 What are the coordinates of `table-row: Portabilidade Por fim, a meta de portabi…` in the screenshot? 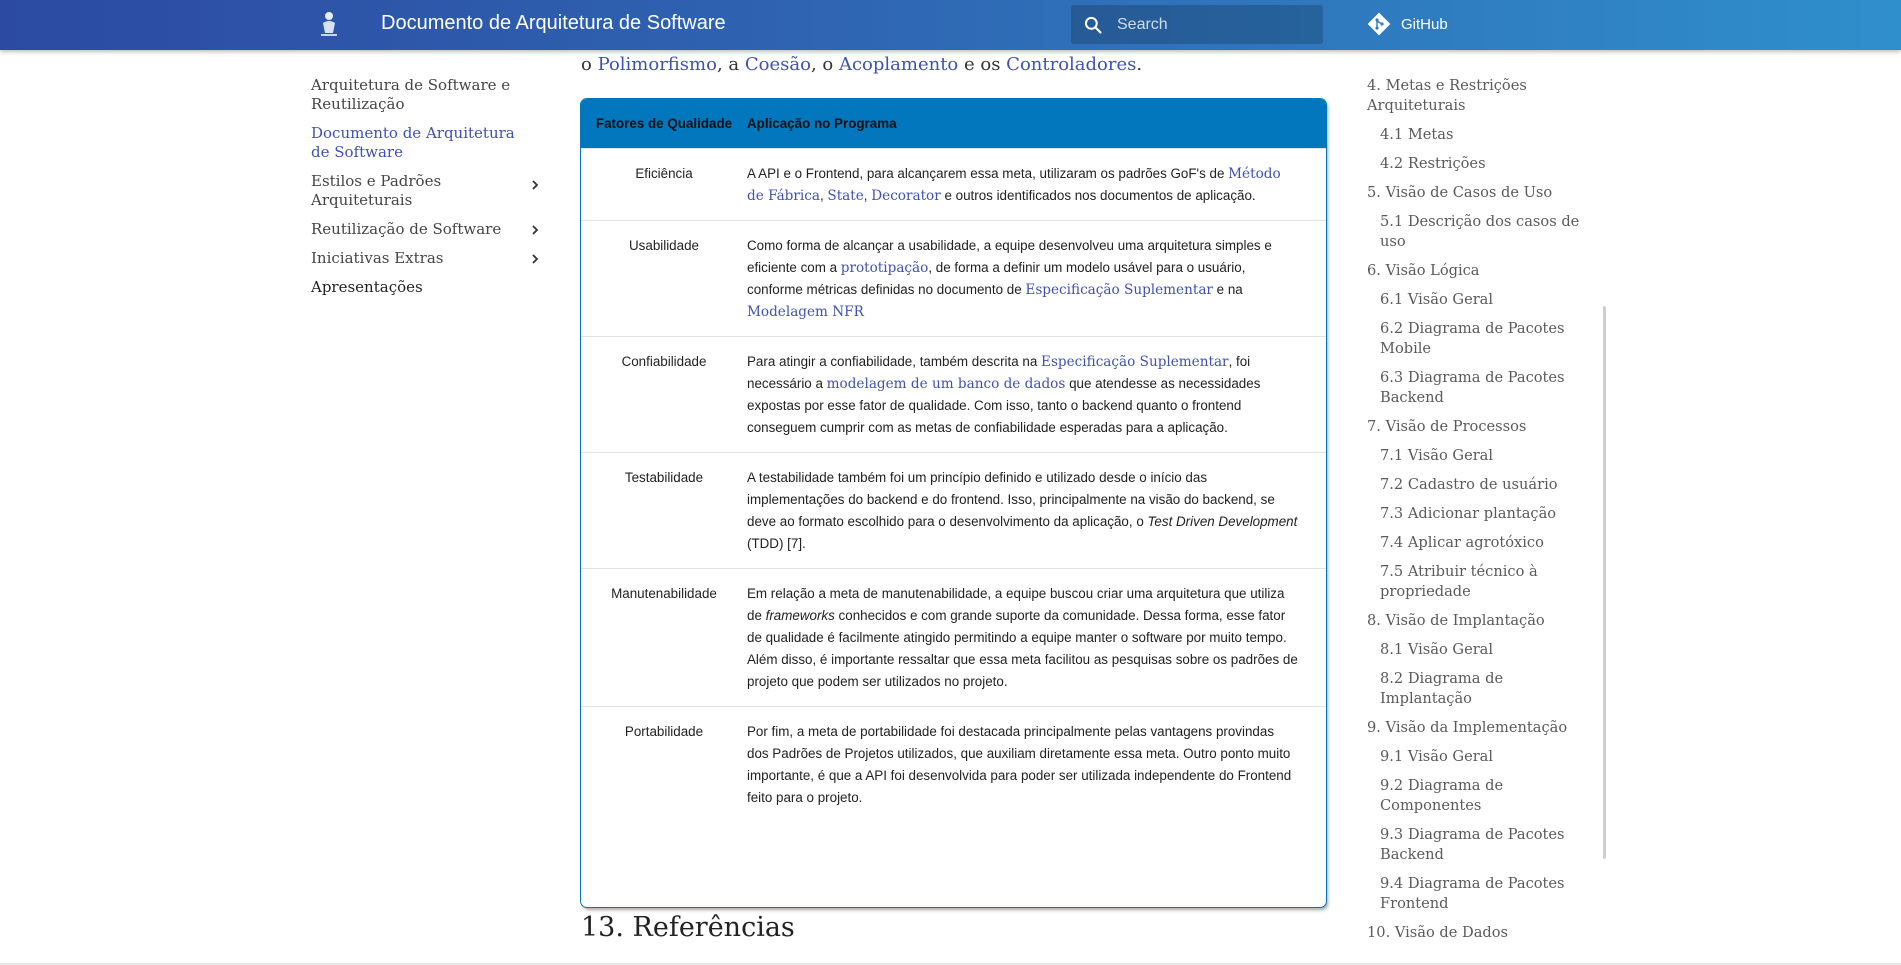 It's located at (953, 764).